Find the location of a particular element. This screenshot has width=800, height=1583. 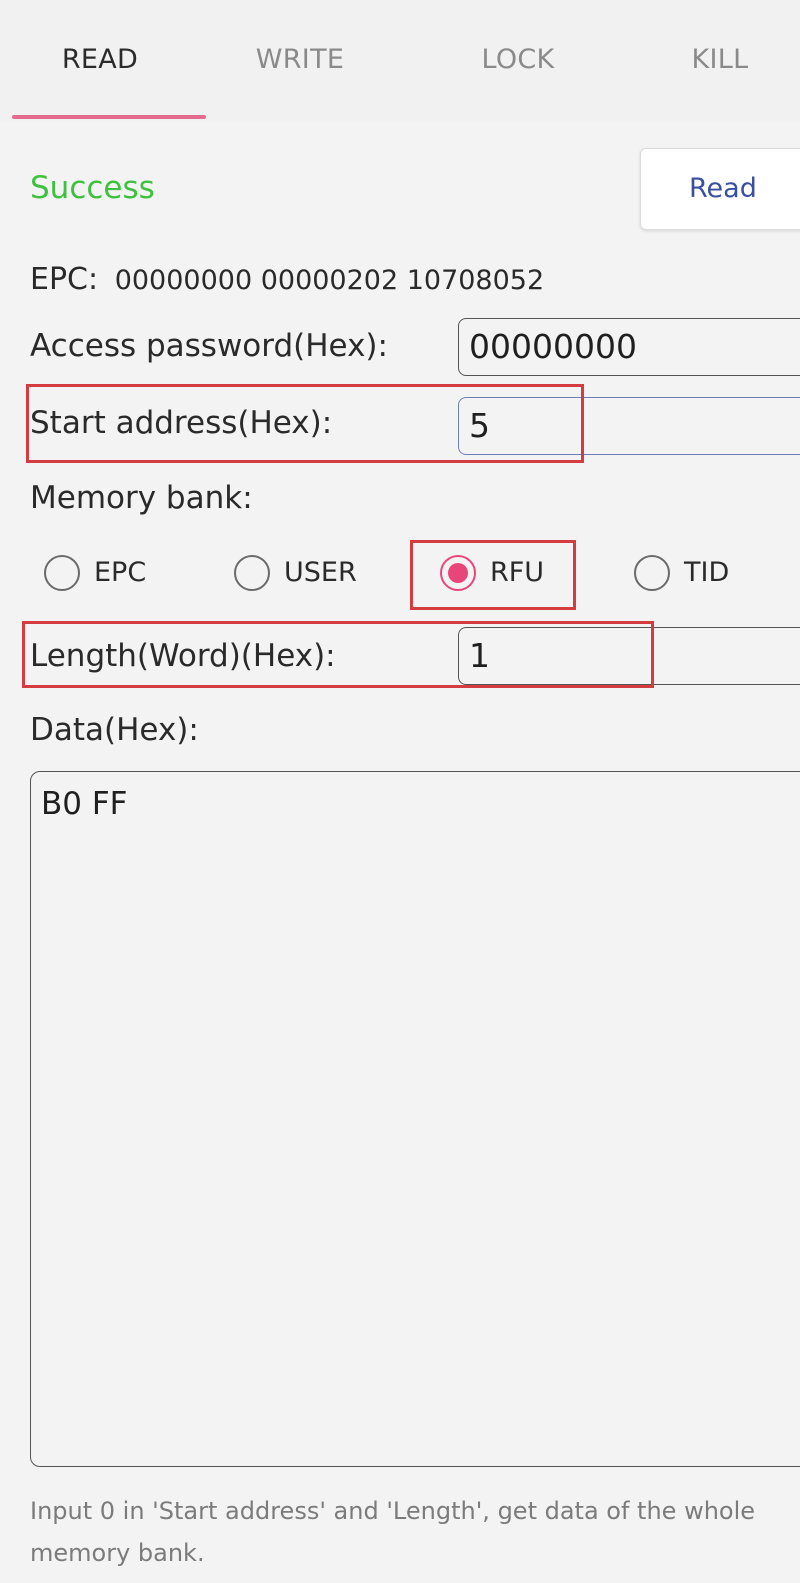

tab-bar: READ WRITE LOCK KILL is located at coordinates (400, 61).